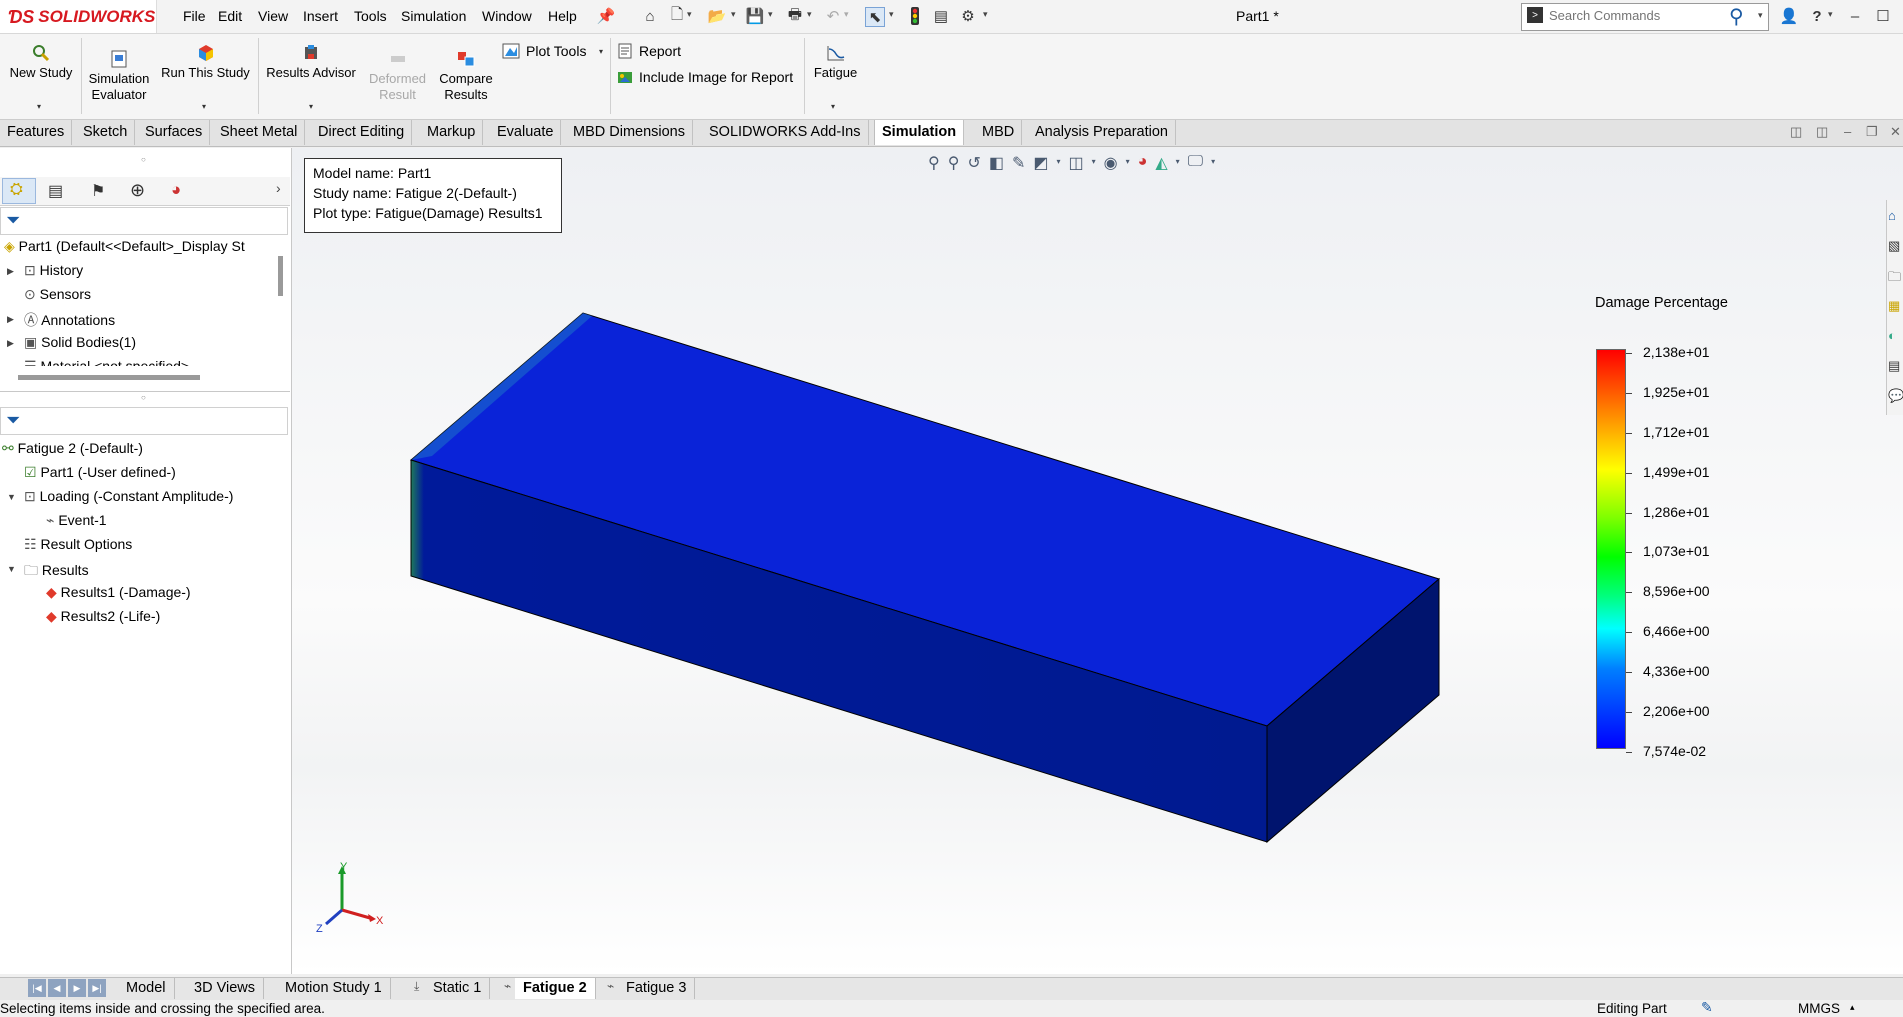 The height and width of the screenshot is (1017, 1903). I want to click on display-manager-icon: ◕, so click(176, 190).